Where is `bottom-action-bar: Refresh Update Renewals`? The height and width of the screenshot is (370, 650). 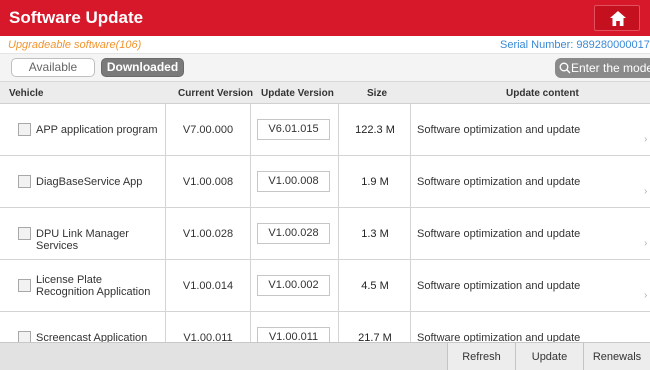 bottom-action-bar: Refresh Update Renewals is located at coordinates (325, 356).